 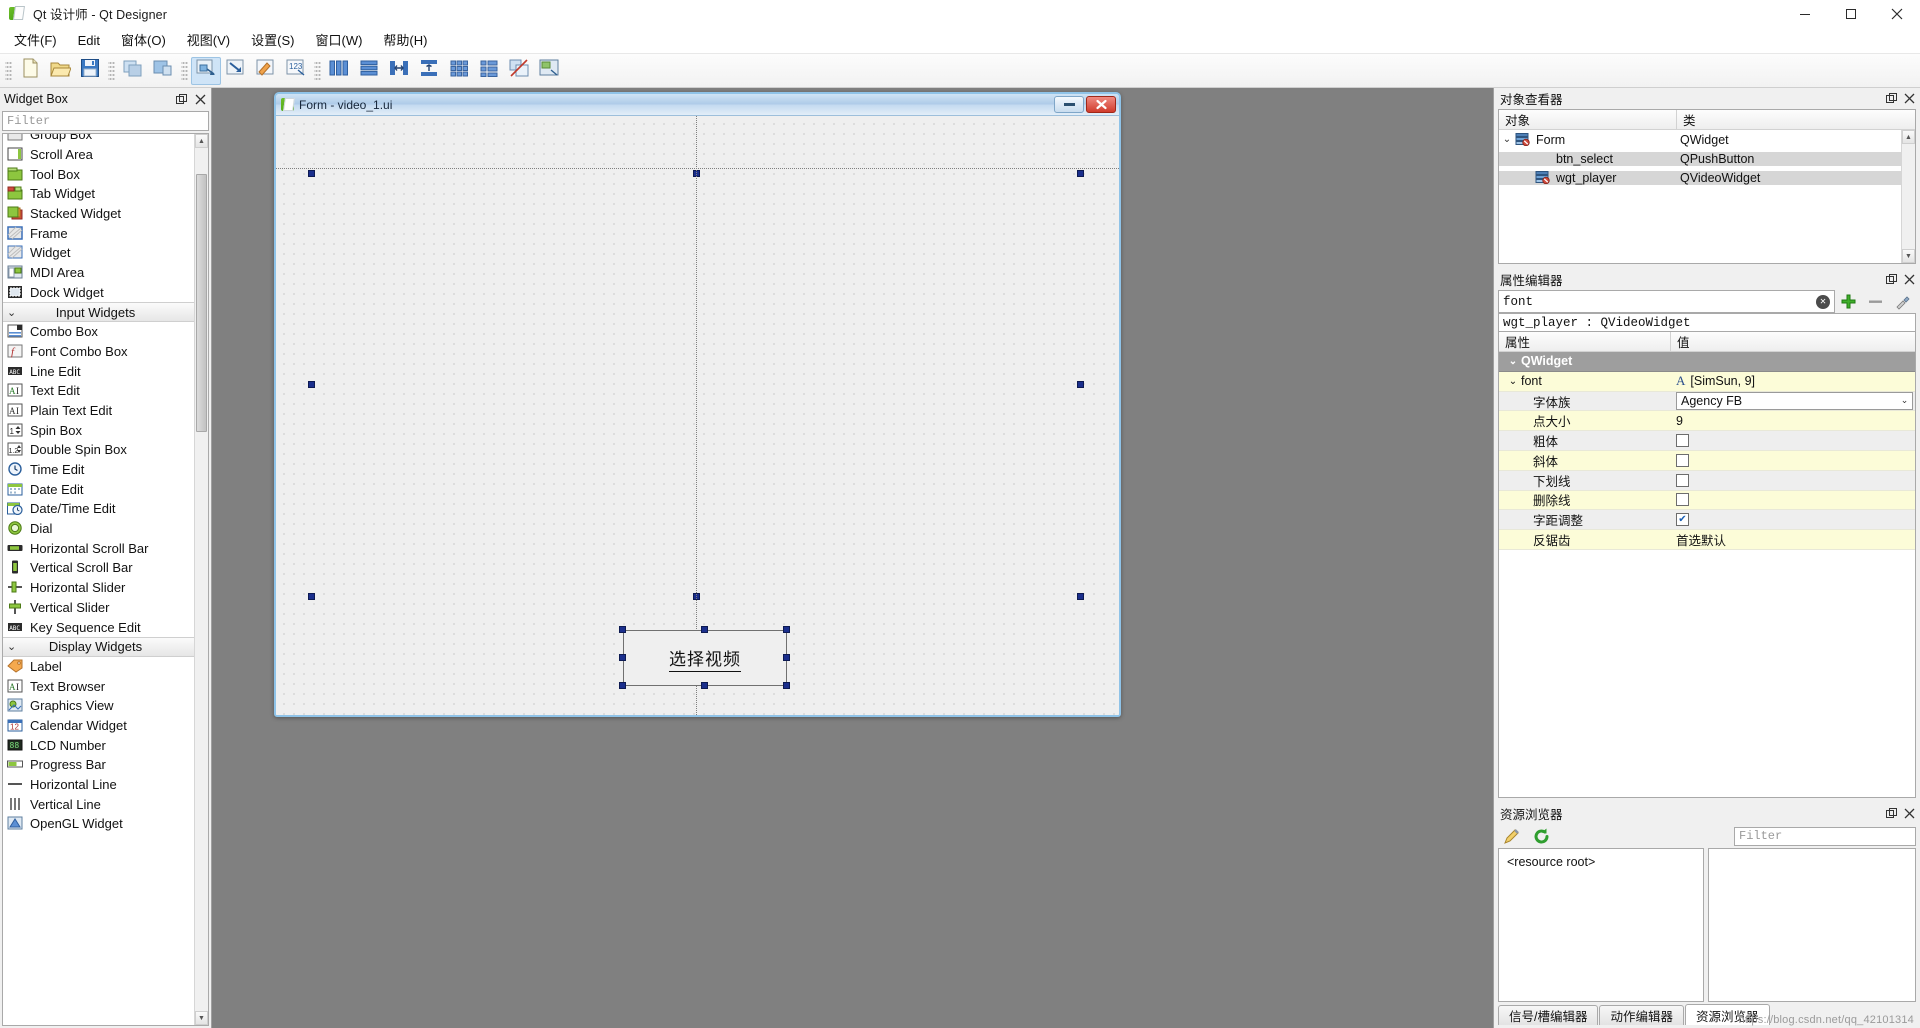 I want to click on widget-item-line-edit: ABC Line Edit, so click(x=98, y=371).